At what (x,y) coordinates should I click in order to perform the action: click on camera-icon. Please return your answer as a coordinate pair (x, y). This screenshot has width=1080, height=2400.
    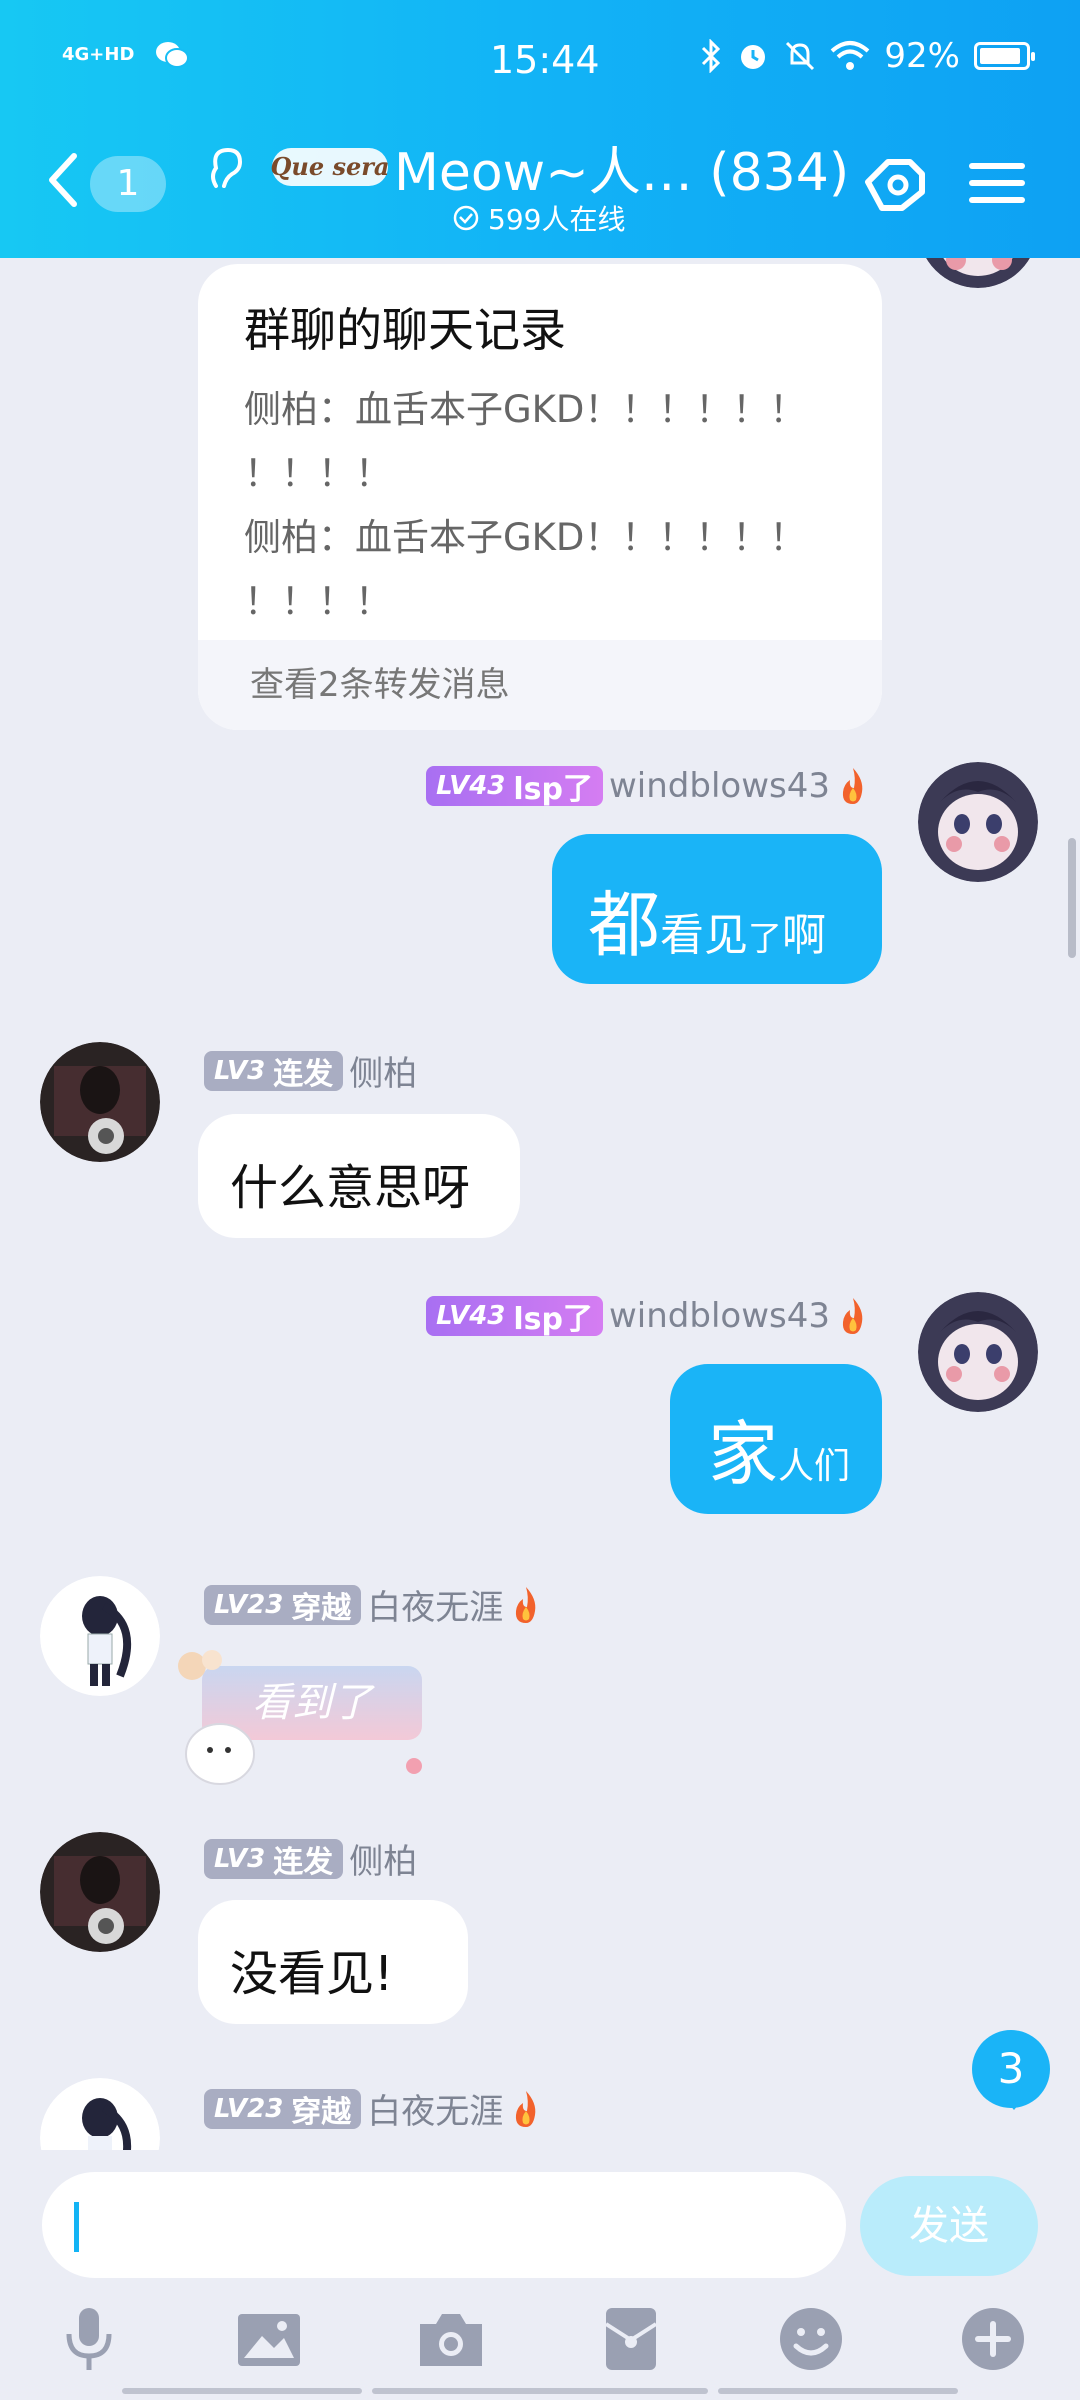
    Looking at the image, I should click on (451, 2339).